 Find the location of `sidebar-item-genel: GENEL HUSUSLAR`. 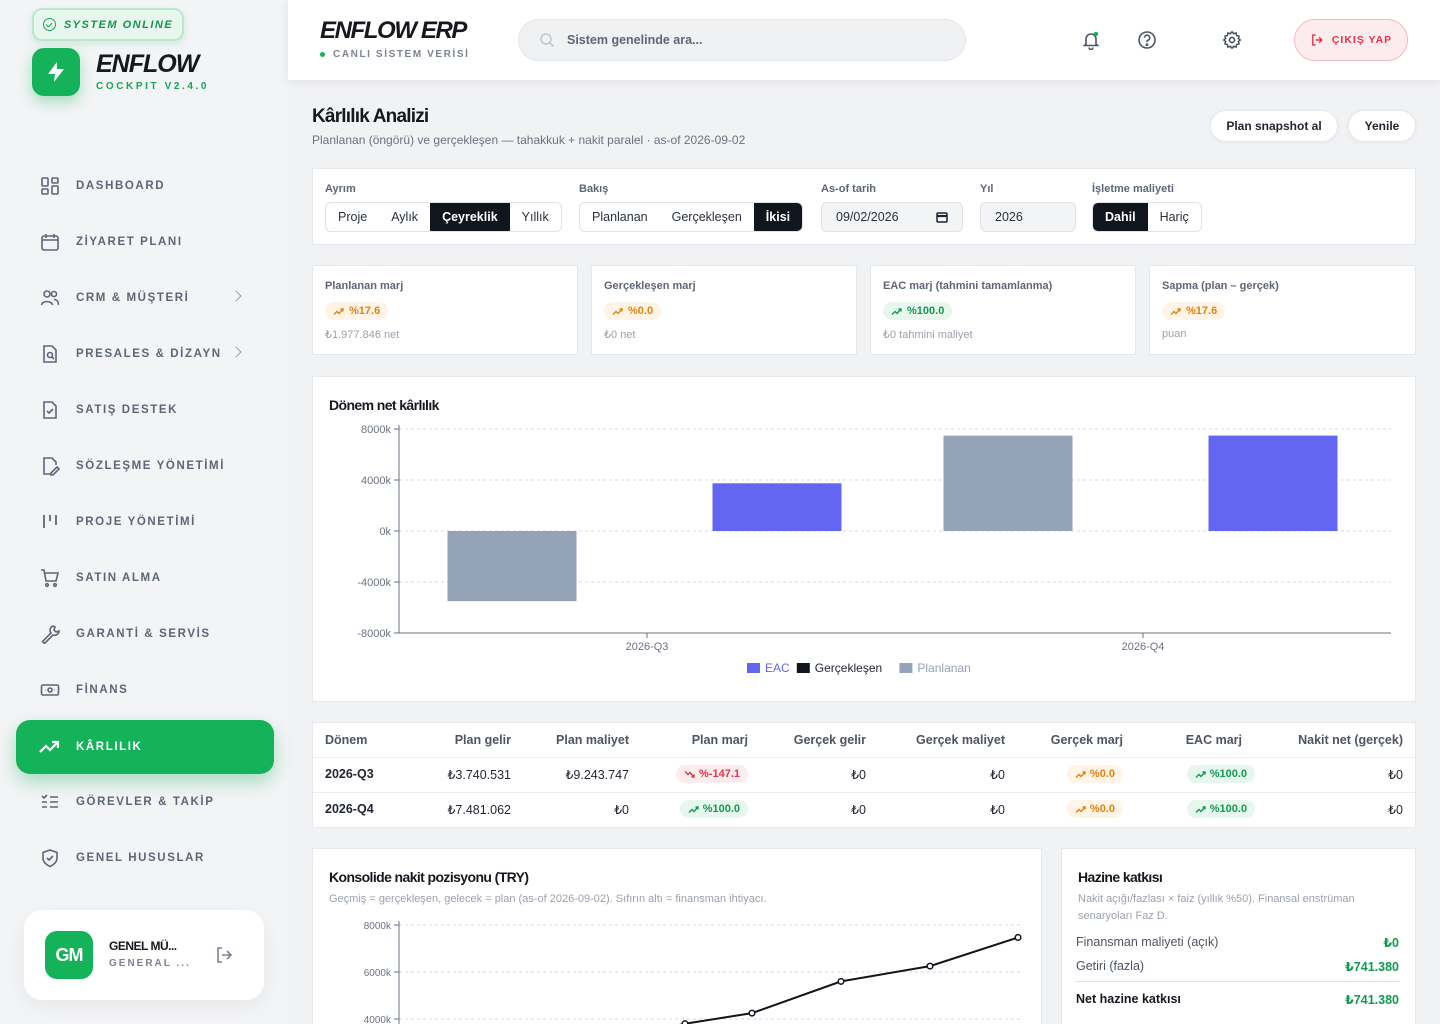

sidebar-item-genel: GENEL HUSUSLAR is located at coordinates (144, 858).